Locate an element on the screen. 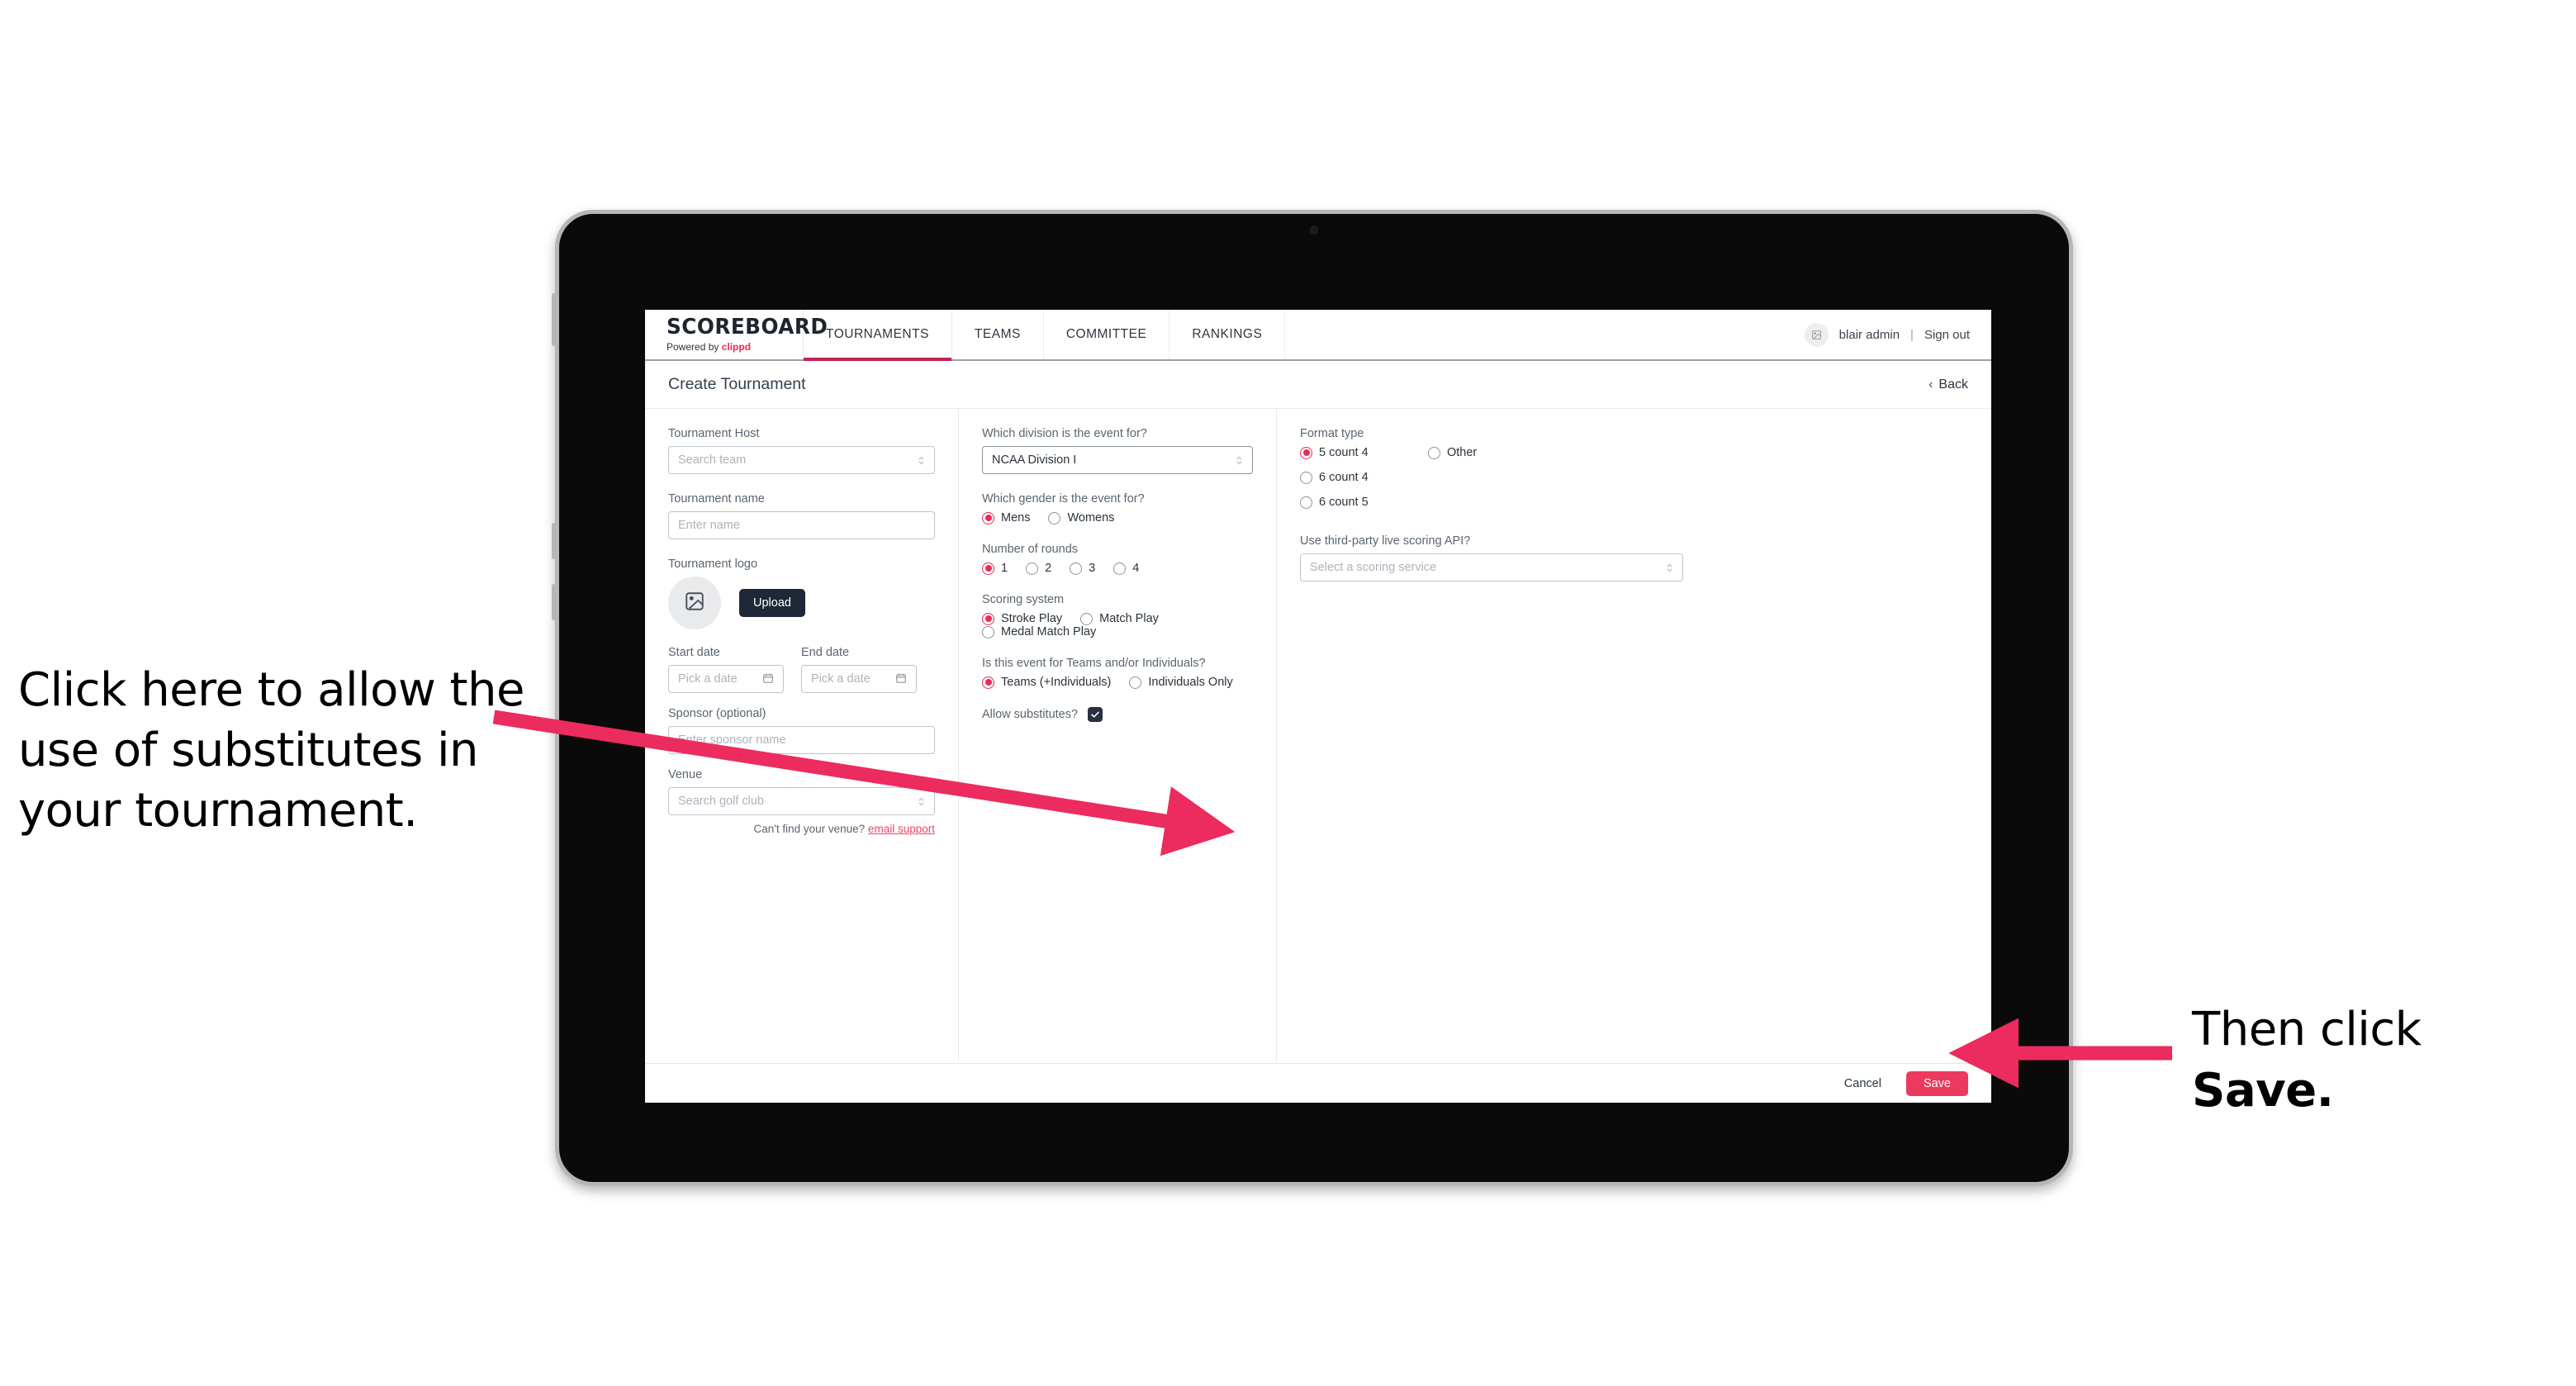 This screenshot has width=2576, height=1386. radio-rounds-3-label: 3 is located at coordinates (1092, 568).